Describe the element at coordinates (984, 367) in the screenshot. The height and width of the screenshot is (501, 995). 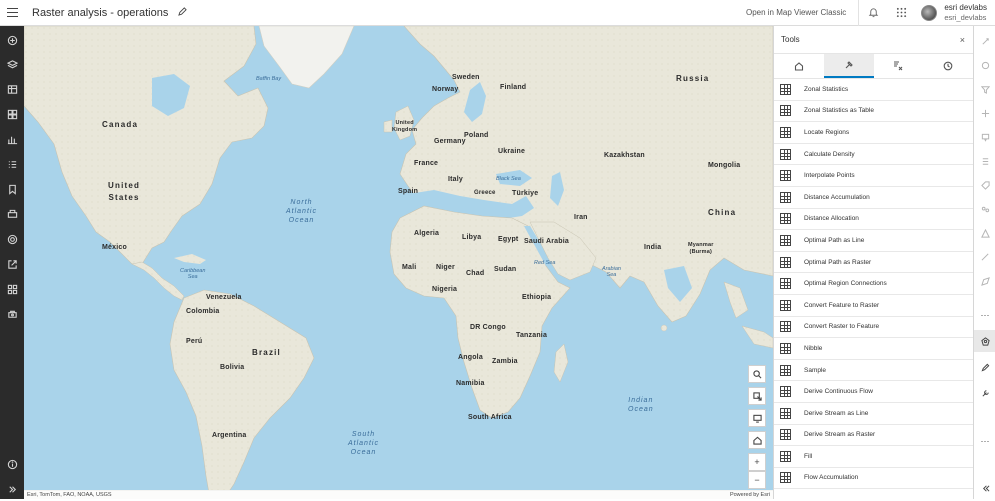
I see `edit-icon` at that location.